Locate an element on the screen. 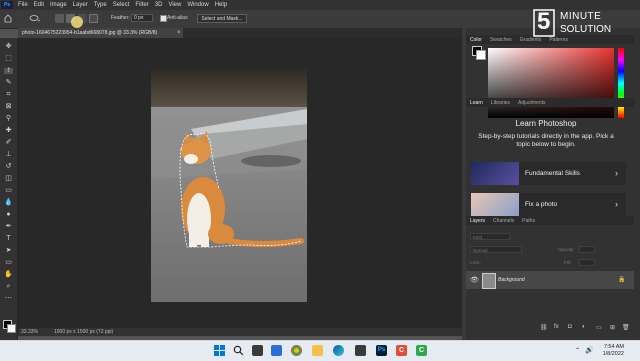 Image resolution: width=640 pixels, height=361 pixels. brush-tool-icon: ✐ is located at coordinates (8, 142).